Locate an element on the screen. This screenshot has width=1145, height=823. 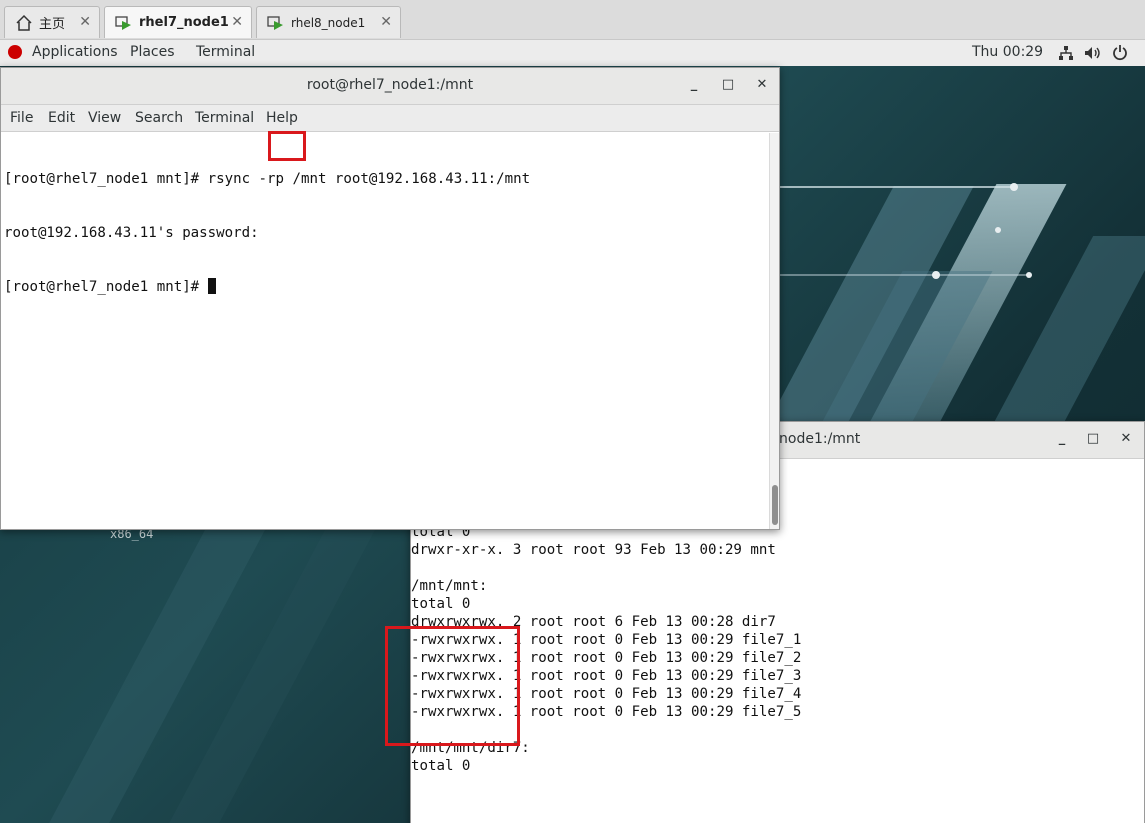
redhat-icon is located at coordinates (15, 52).